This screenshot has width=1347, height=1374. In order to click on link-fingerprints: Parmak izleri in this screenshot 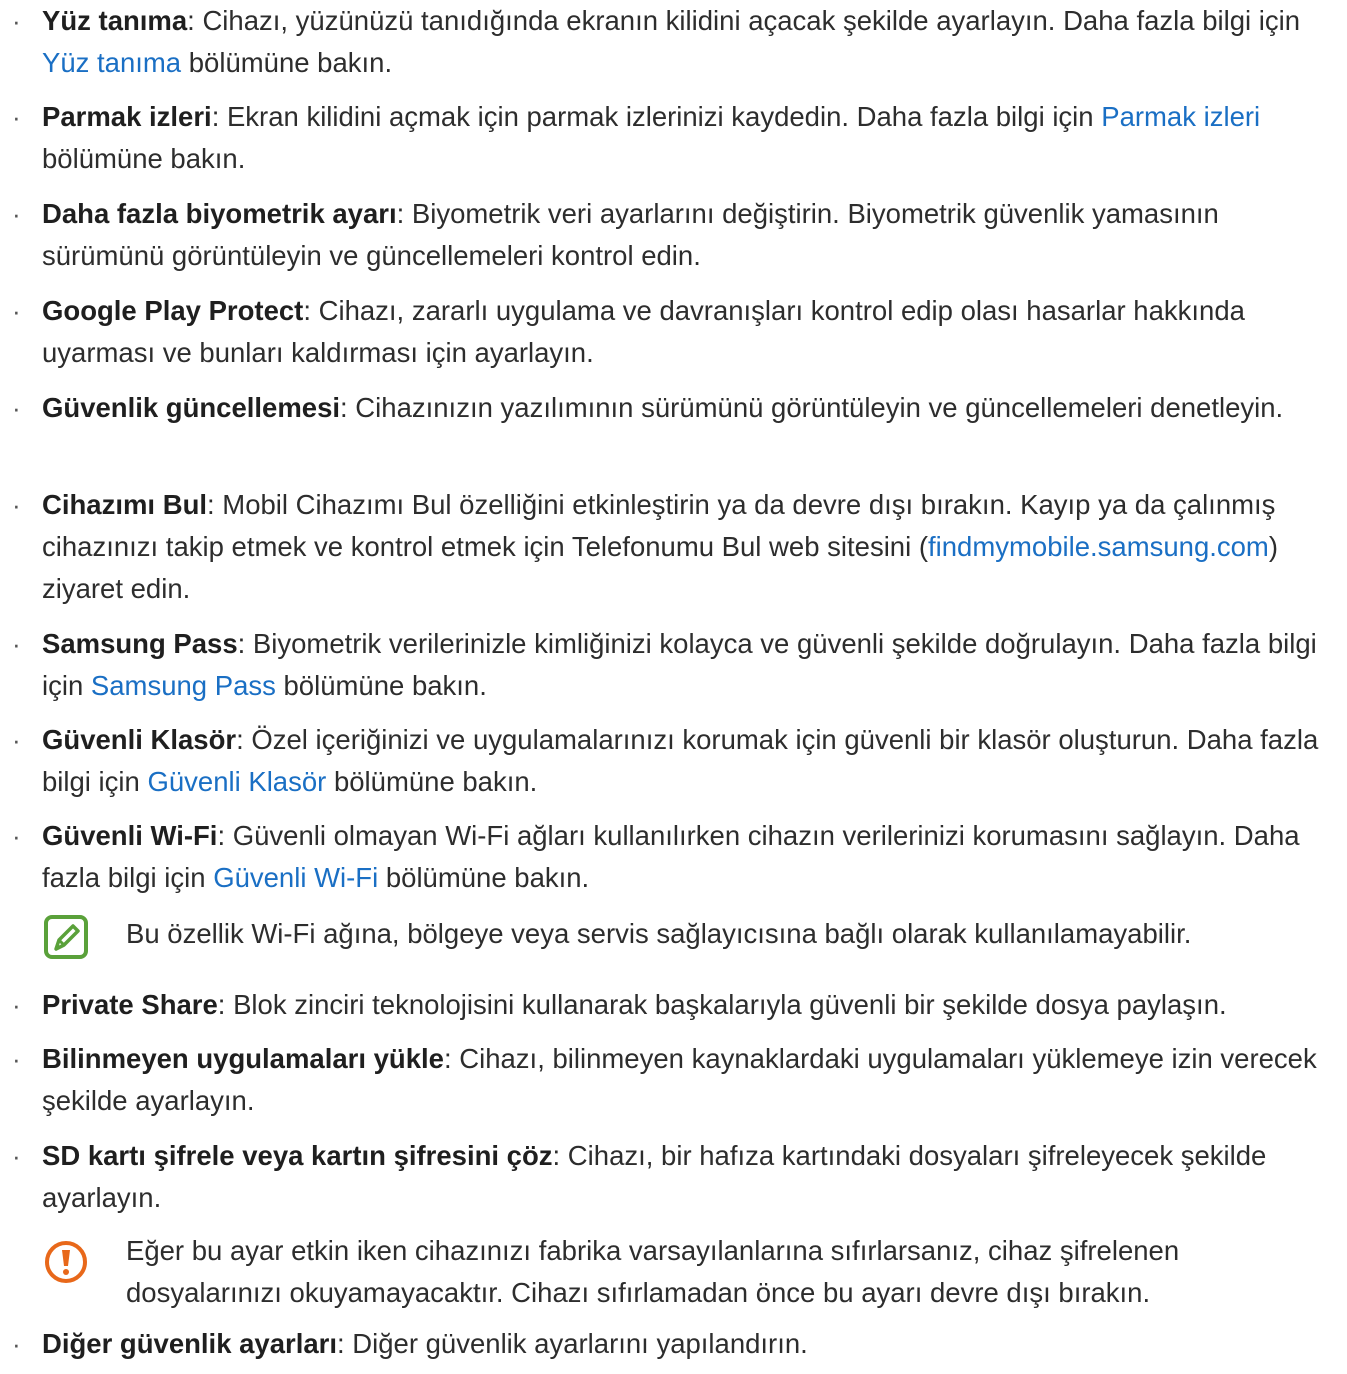, I will do `click(1180, 116)`.